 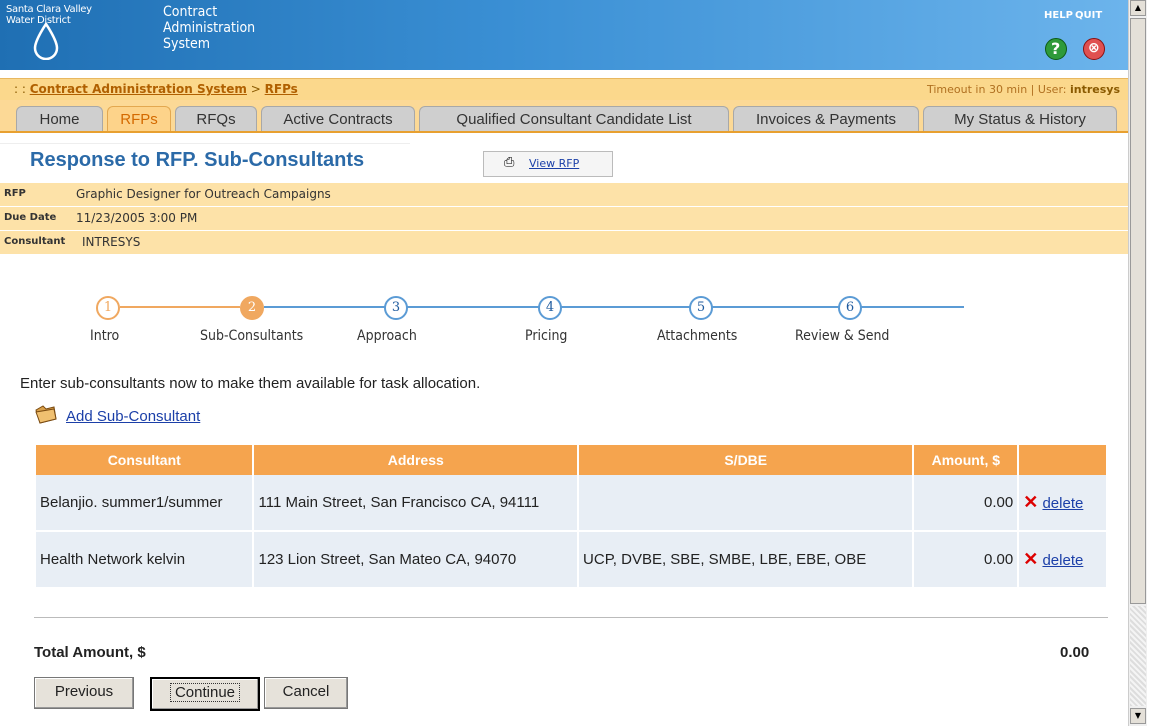 What do you see at coordinates (416, 503) in the screenshot?
I see `cell-address: 111 Main Street, San Francisco CA, 94111` at bounding box center [416, 503].